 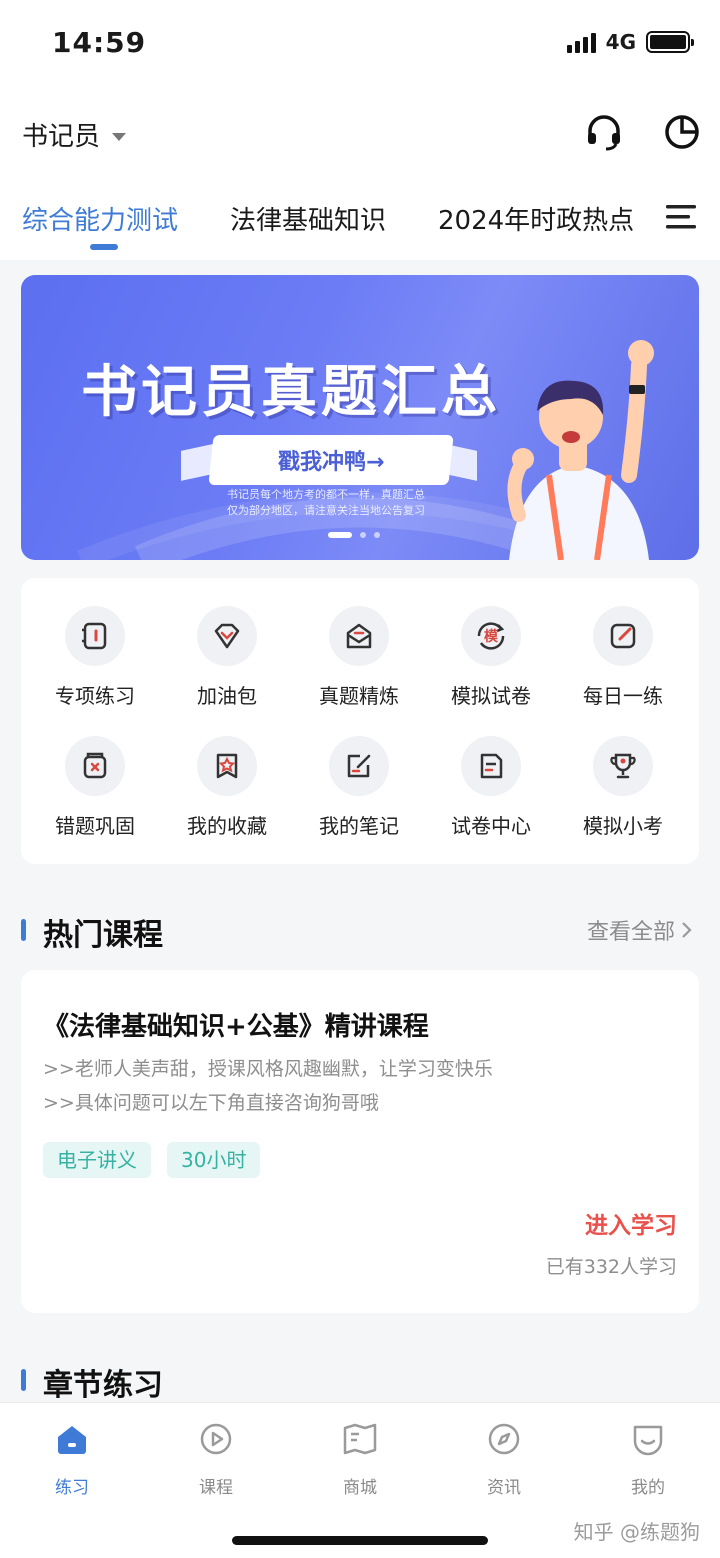 What do you see at coordinates (354, 535) in the screenshot?
I see `carousel-dots` at bounding box center [354, 535].